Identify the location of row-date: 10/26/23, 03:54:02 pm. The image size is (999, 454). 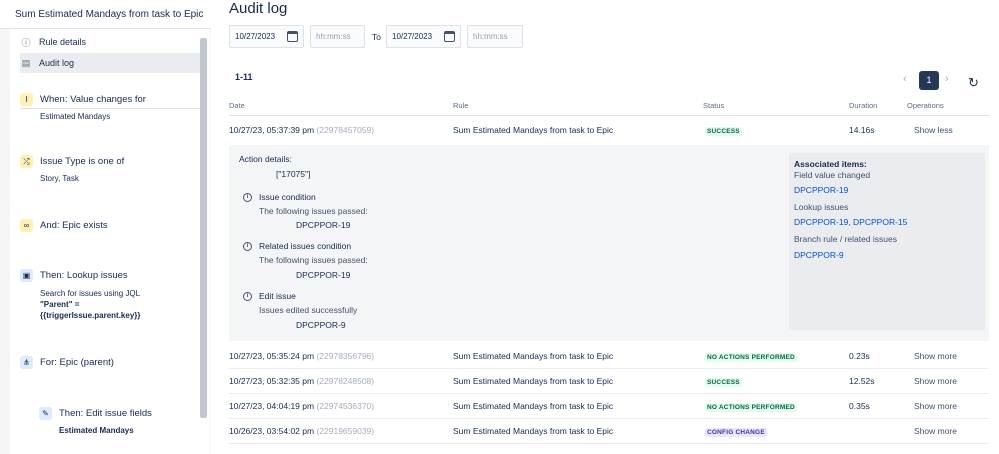
(272, 431).